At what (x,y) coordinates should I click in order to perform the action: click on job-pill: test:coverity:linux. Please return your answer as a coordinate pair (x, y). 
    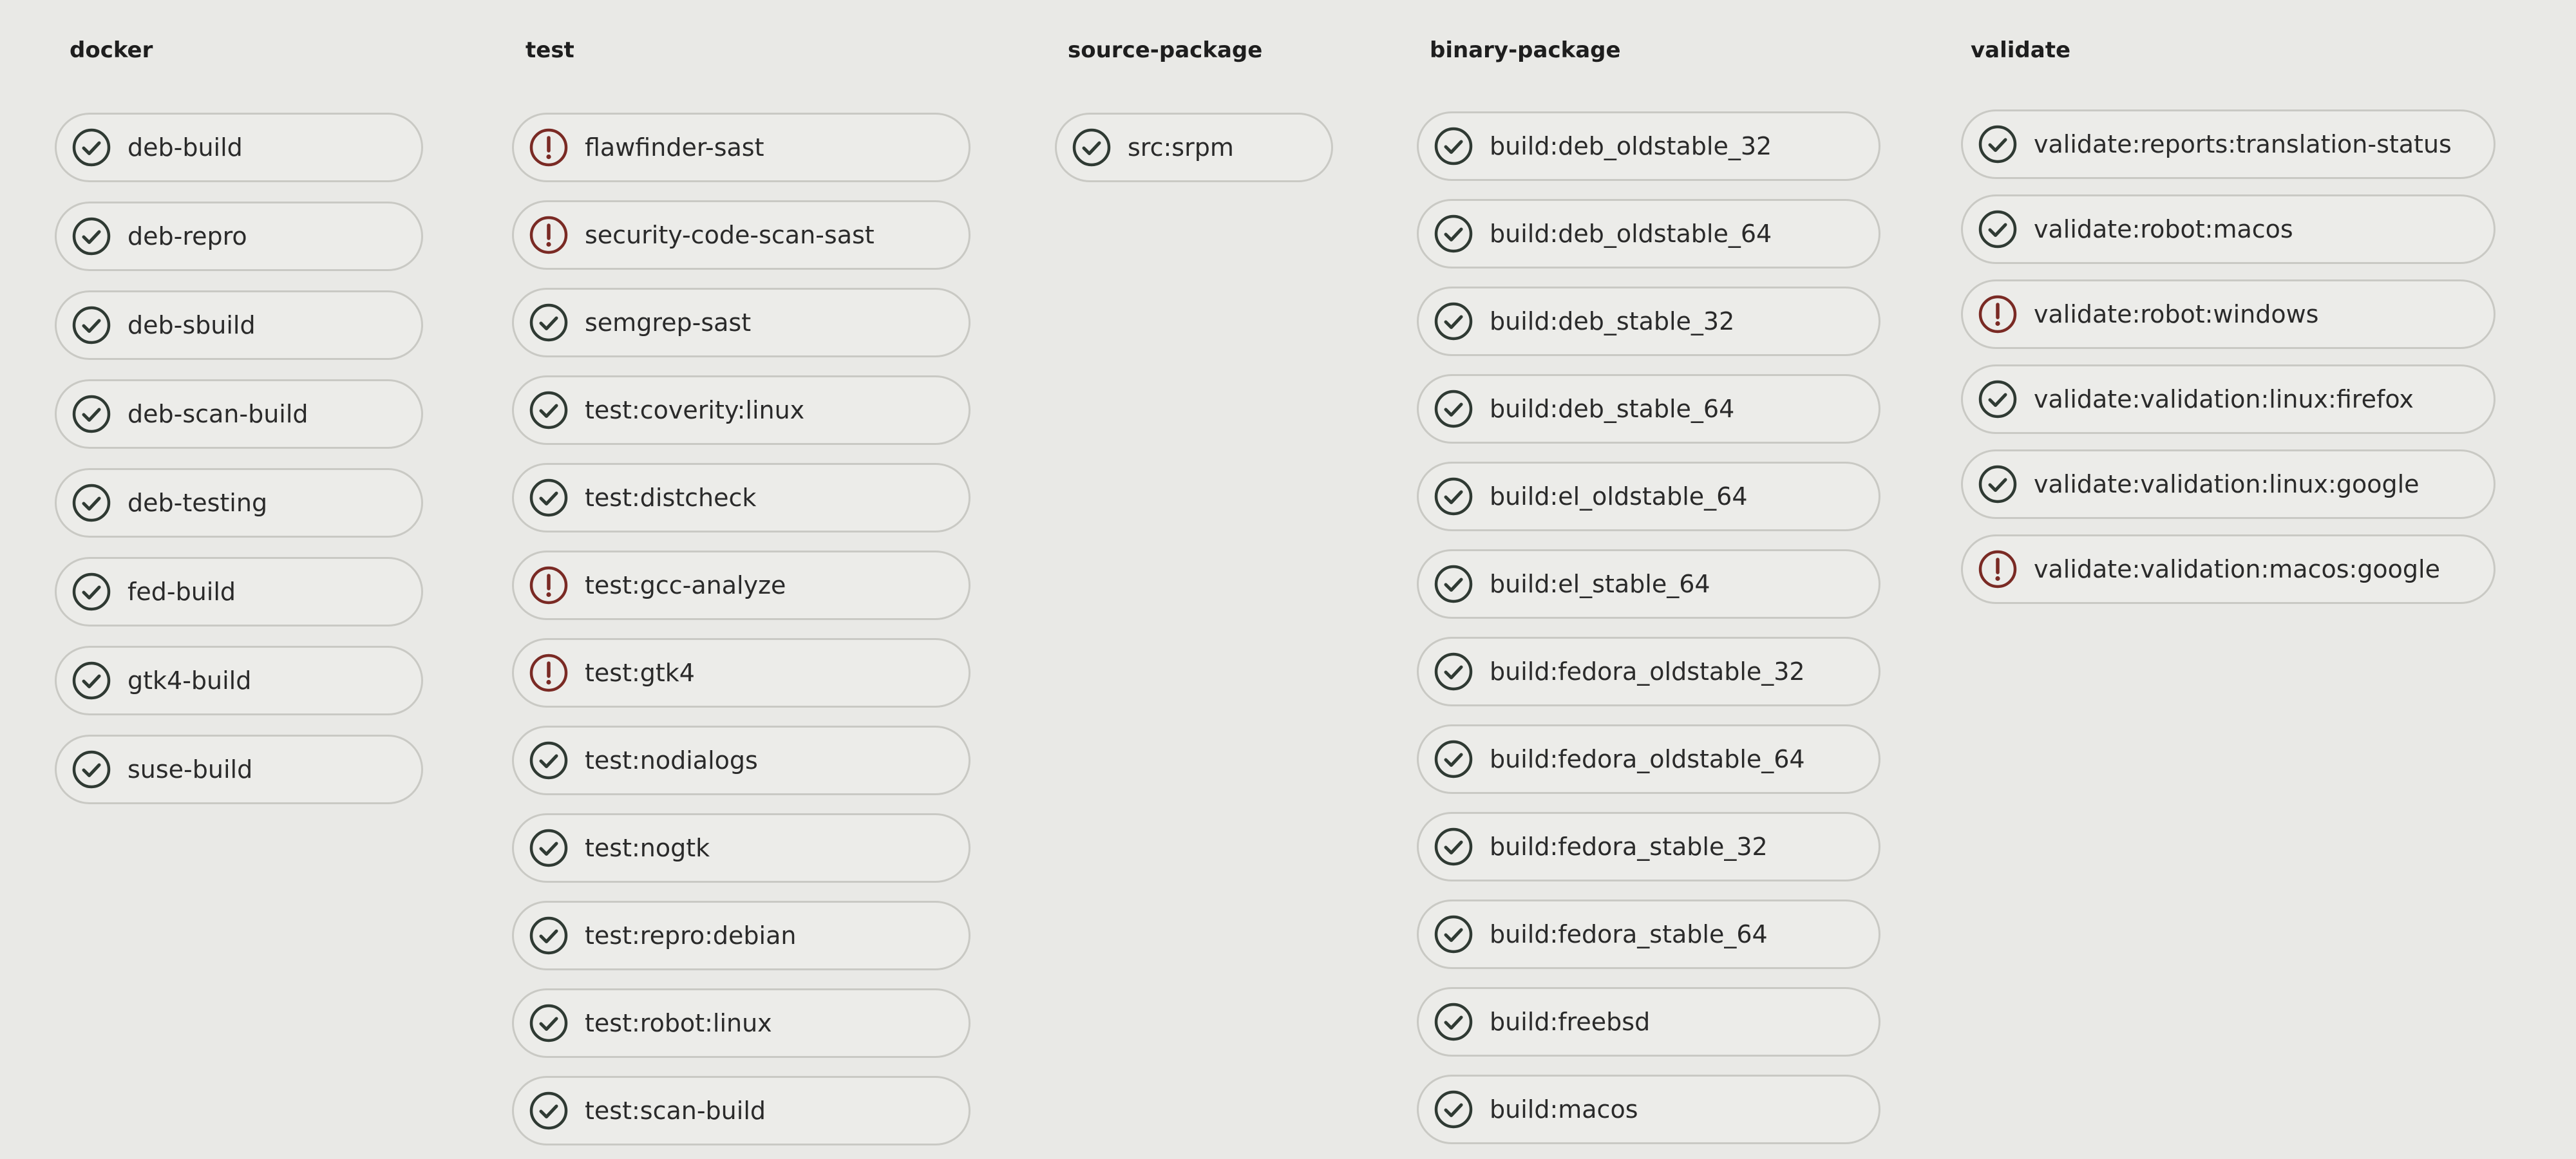
    Looking at the image, I should click on (742, 410).